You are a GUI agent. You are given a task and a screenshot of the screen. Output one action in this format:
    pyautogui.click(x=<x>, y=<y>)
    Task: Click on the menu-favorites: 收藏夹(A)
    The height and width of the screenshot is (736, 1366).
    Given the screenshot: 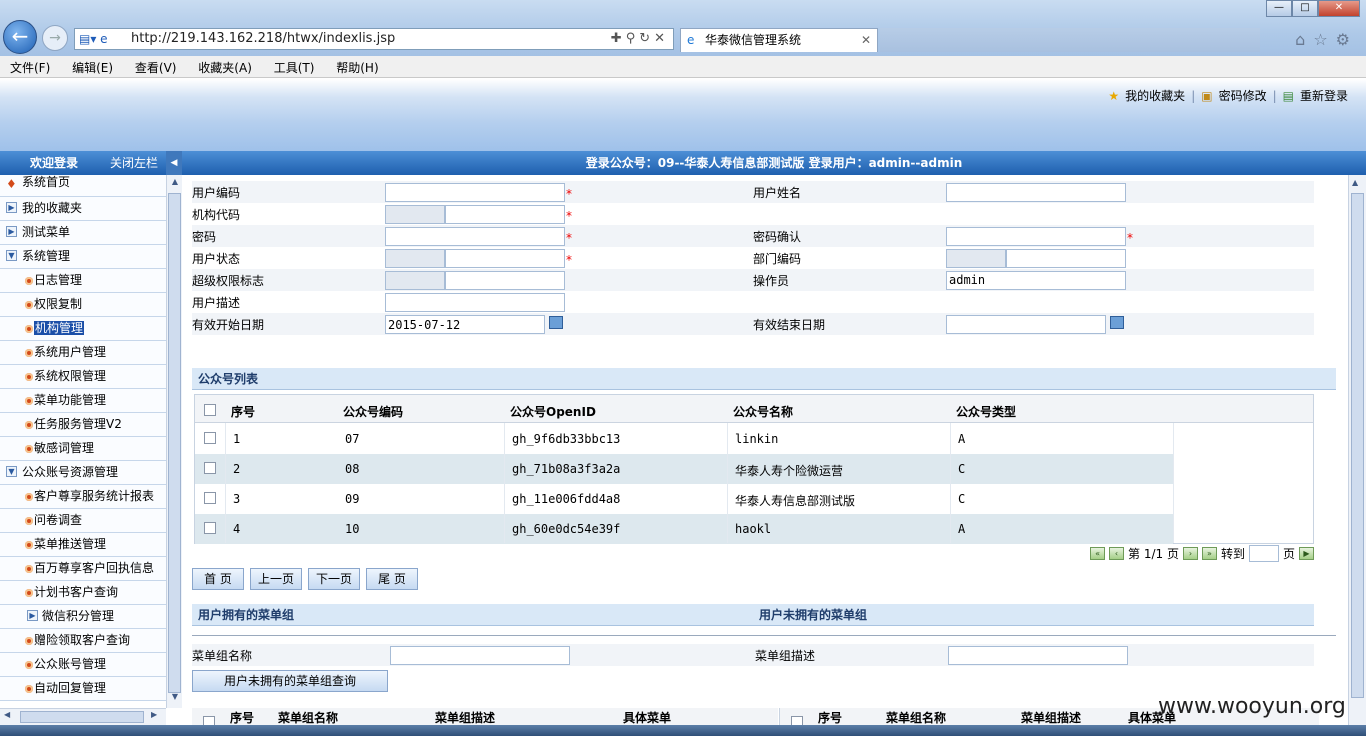 What is the action you would take?
    pyautogui.click(x=224, y=66)
    